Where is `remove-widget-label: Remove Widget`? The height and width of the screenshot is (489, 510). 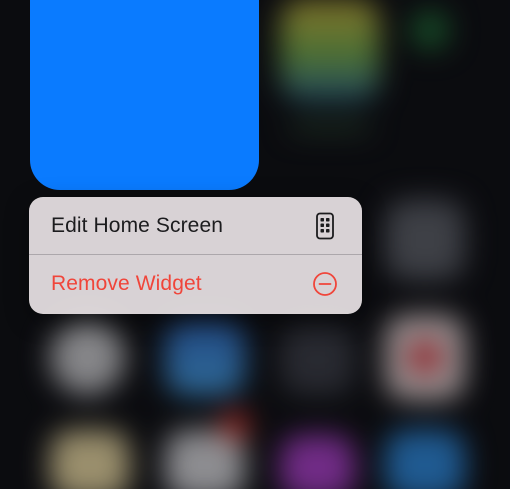 remove-widget-label: Remove Widget is located at coordinates (126, 283).